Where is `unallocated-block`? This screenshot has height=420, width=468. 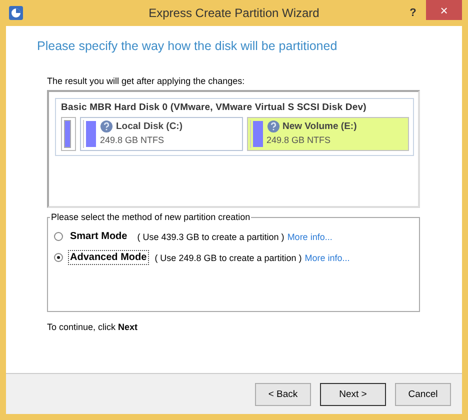 unallocated-block is located at coordinates (68, 134).